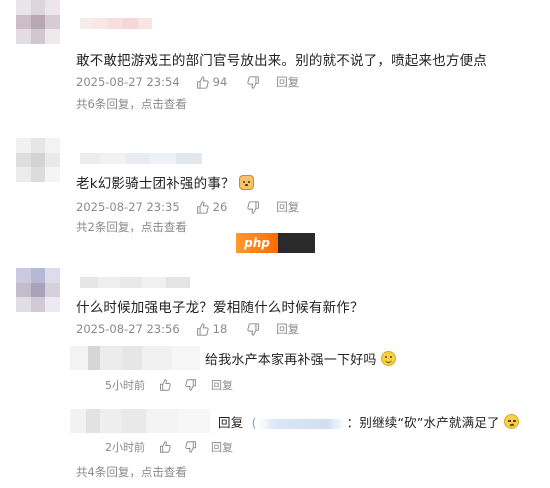 The image size is (550, 488). I want to click on view-replies-link: 共6条回复，点击查看, so click(131, 104).